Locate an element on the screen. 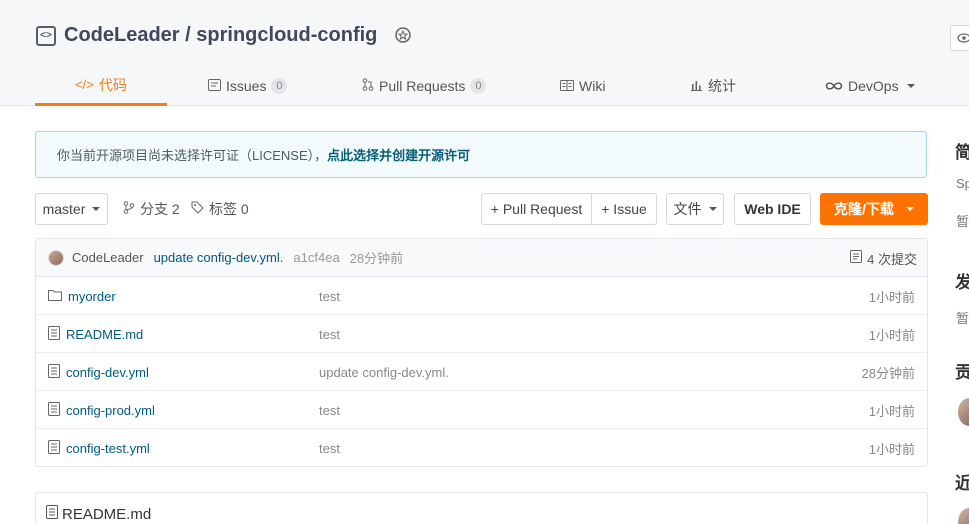  file-link-config-test: config-test.yml is located at coordinates (99, 448).